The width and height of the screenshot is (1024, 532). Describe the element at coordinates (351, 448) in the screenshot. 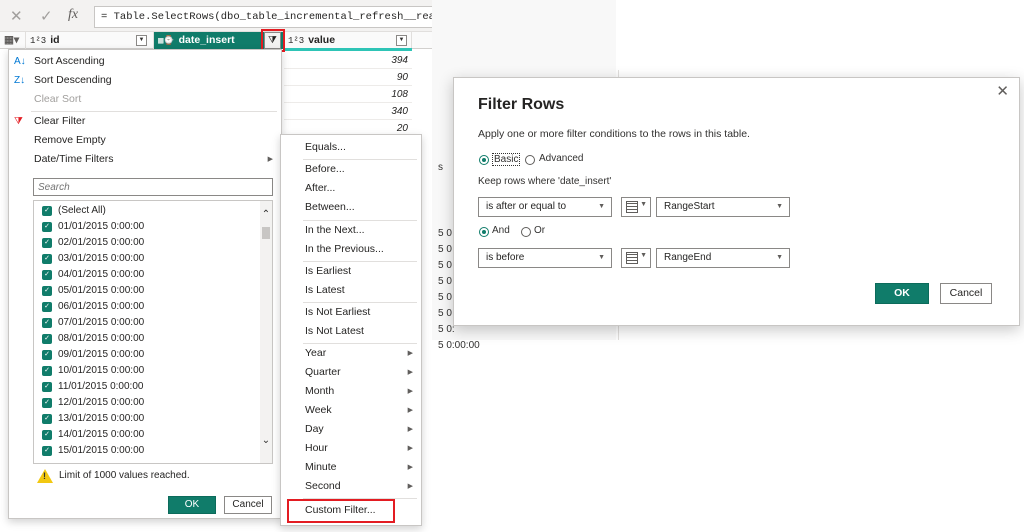

I see `menu-item-hour: Hour ▶` at that location.